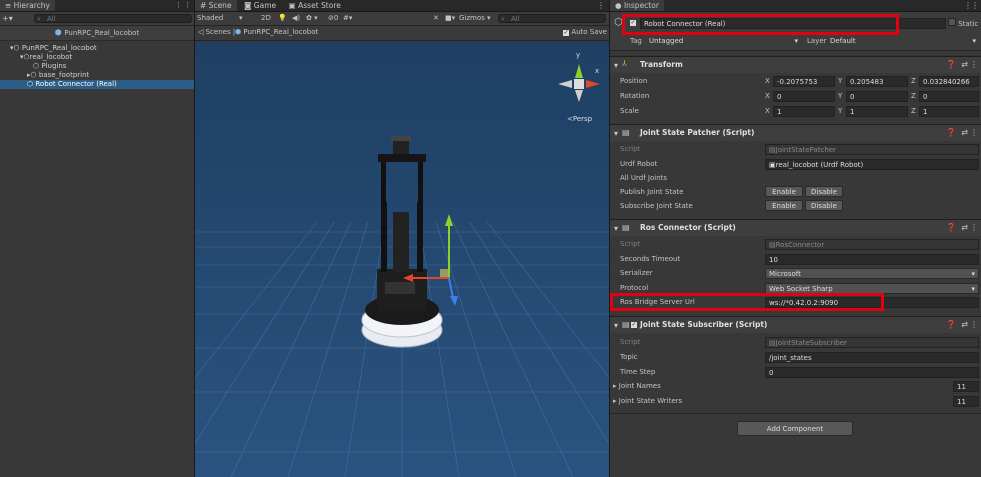 The image size is (981, 477). I want to click on scale-x-field: 1, so click(804, 111).